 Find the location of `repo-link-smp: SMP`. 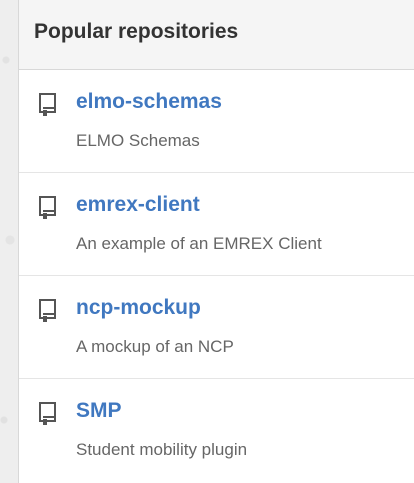

repo-link-smp: SMP is located at coordinates (99, 411).